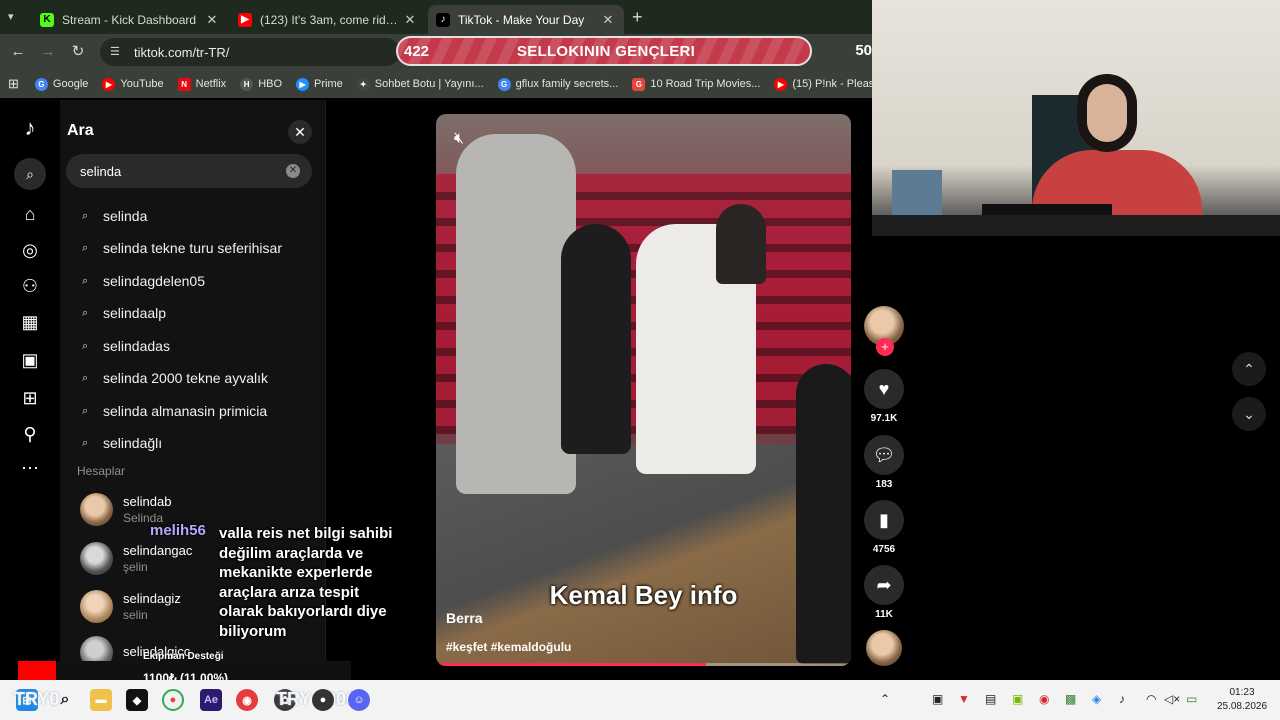 Image resolution: width=1280 pixels, height=720 pixels. What do you see at coordinates (884, 331) in the screenshot?
I see `creator-avatar-button: +` at bounding box center [884, 331].